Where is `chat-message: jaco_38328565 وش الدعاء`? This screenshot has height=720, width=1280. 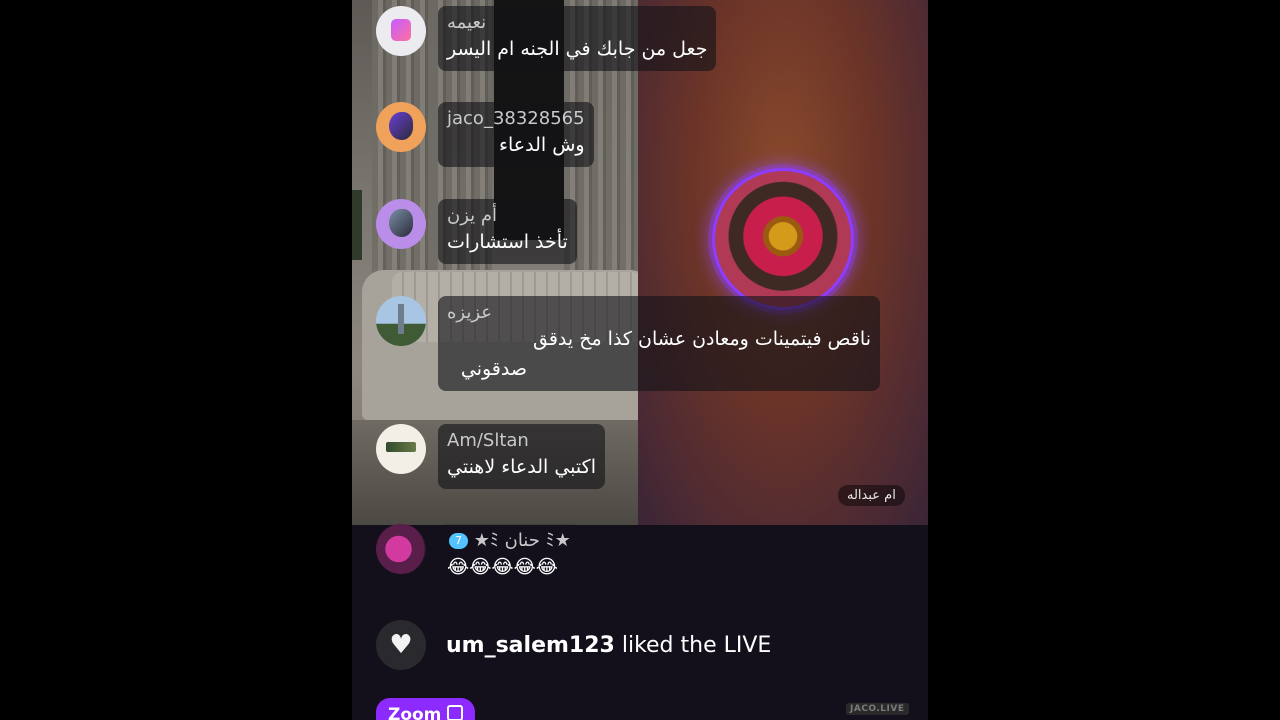 chat-message: jaco_38328565 وش الدعاء is located at coordinates (485, 134).